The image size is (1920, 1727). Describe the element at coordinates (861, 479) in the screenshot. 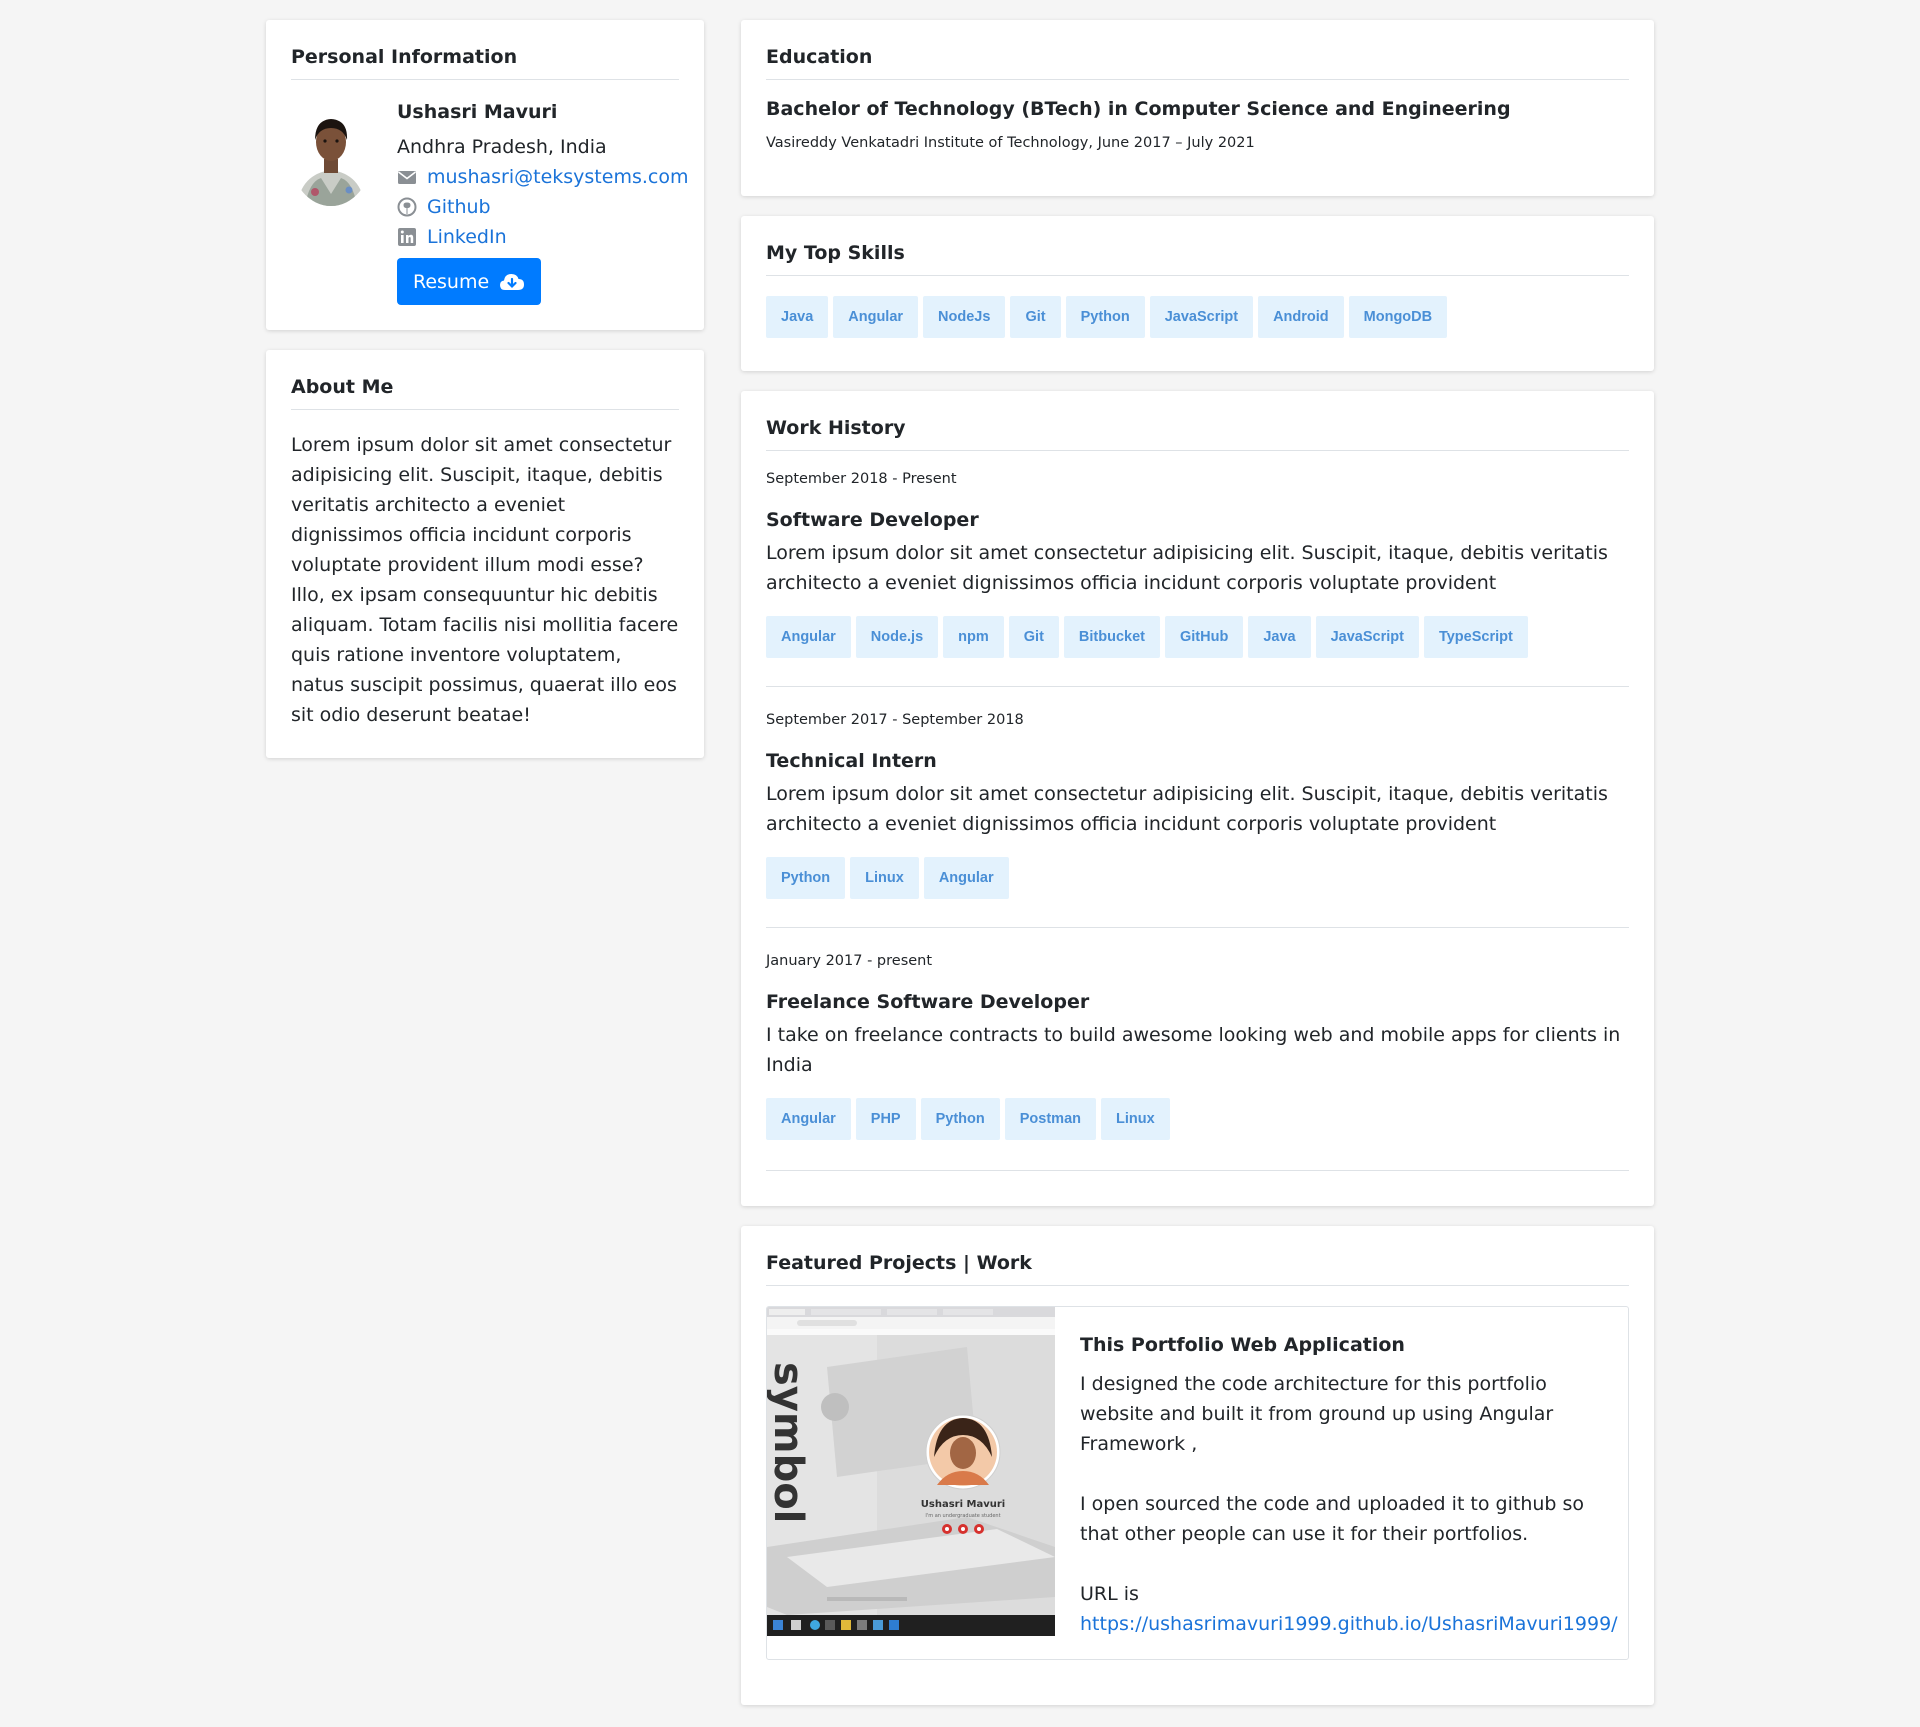

I see `job-date: September 2018 - Present` at that location.